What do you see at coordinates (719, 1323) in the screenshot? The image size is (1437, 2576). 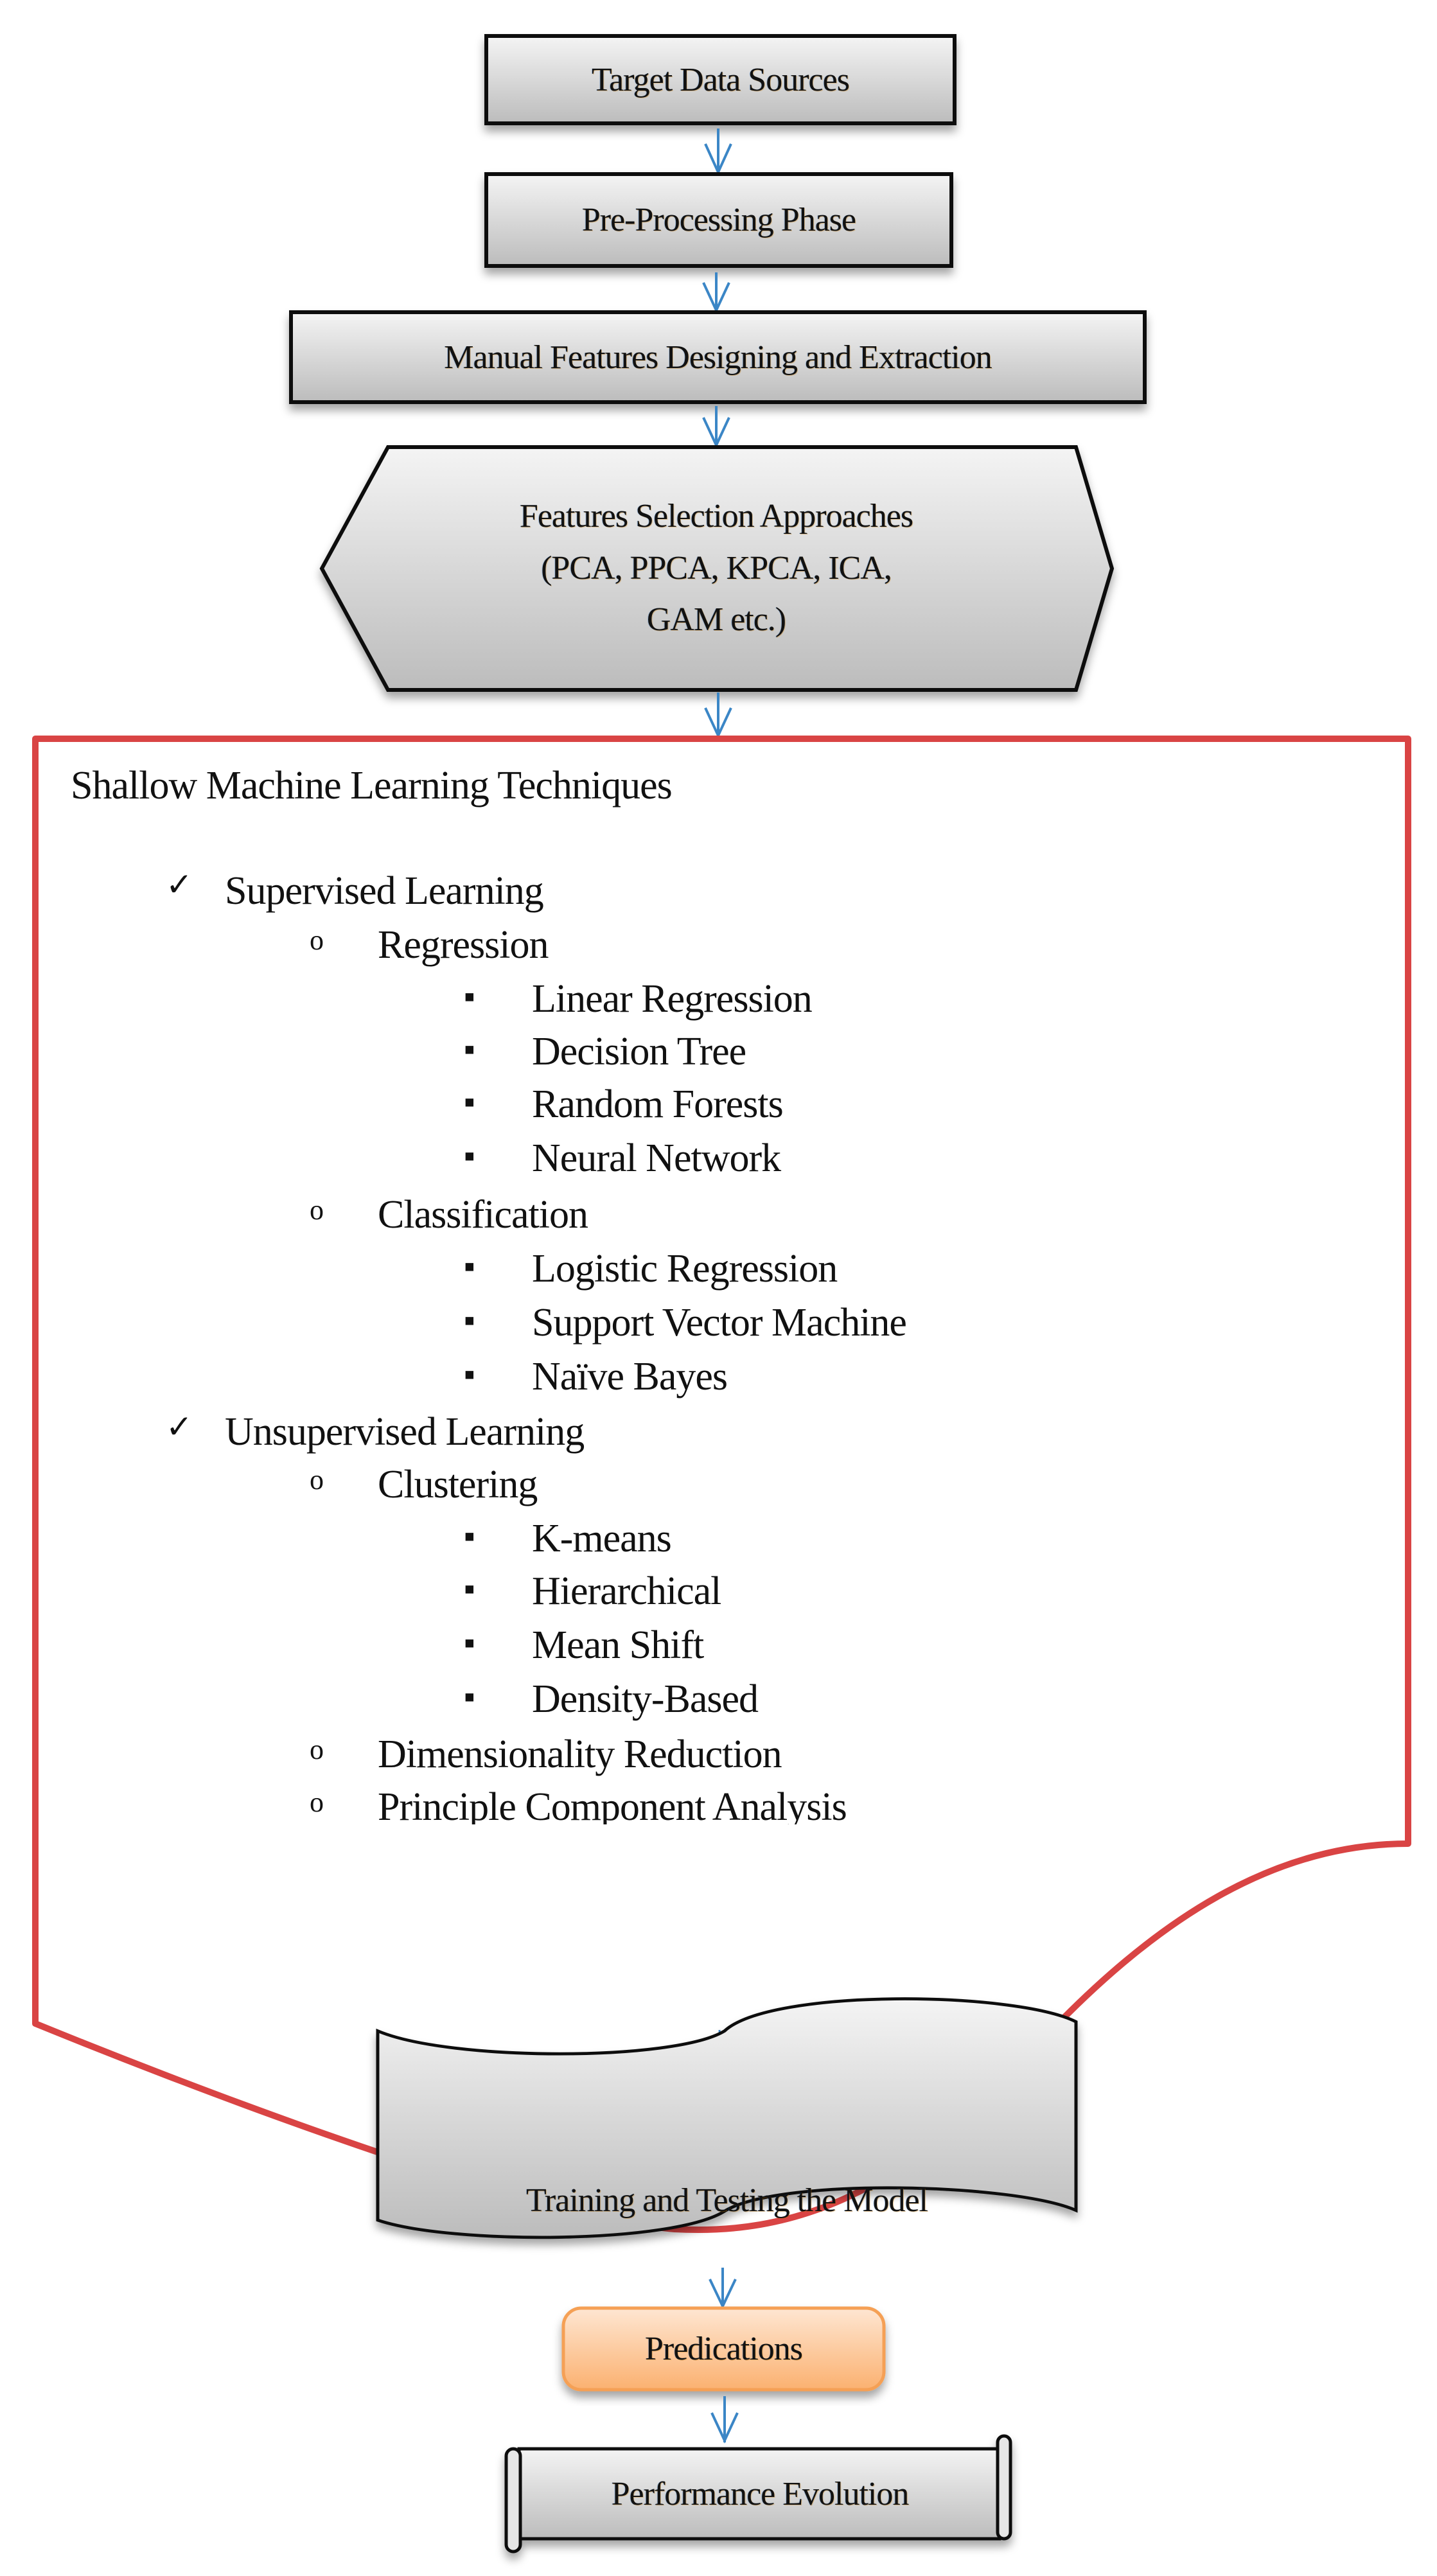 I see `item-support-vector-machine: Support Vector Machine` at bounding box center [719, 1323].